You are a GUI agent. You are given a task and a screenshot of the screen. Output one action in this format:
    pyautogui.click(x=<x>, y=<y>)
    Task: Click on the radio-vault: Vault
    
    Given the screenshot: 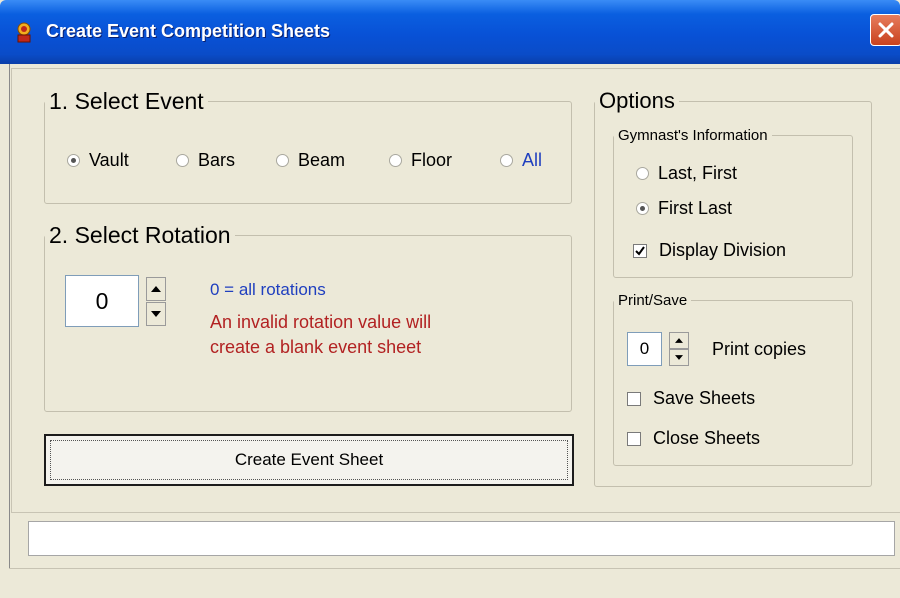 What is the action you would take?
    pyautogui.click(x=98, y=160)
    